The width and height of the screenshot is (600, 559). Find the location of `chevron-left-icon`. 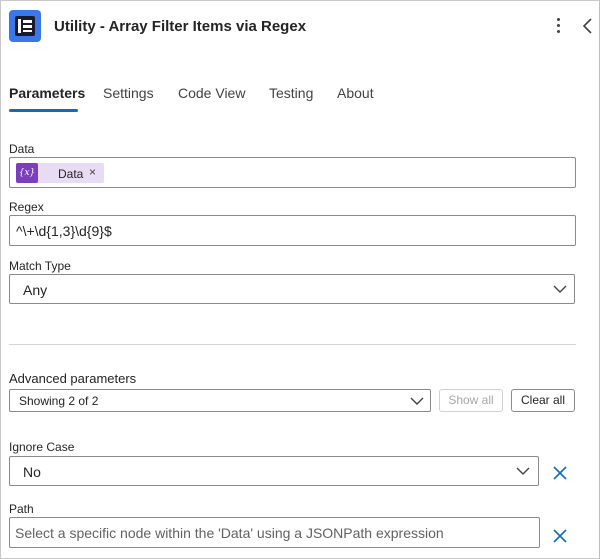

chevron-left-icon is located at coordinates (588, 26).